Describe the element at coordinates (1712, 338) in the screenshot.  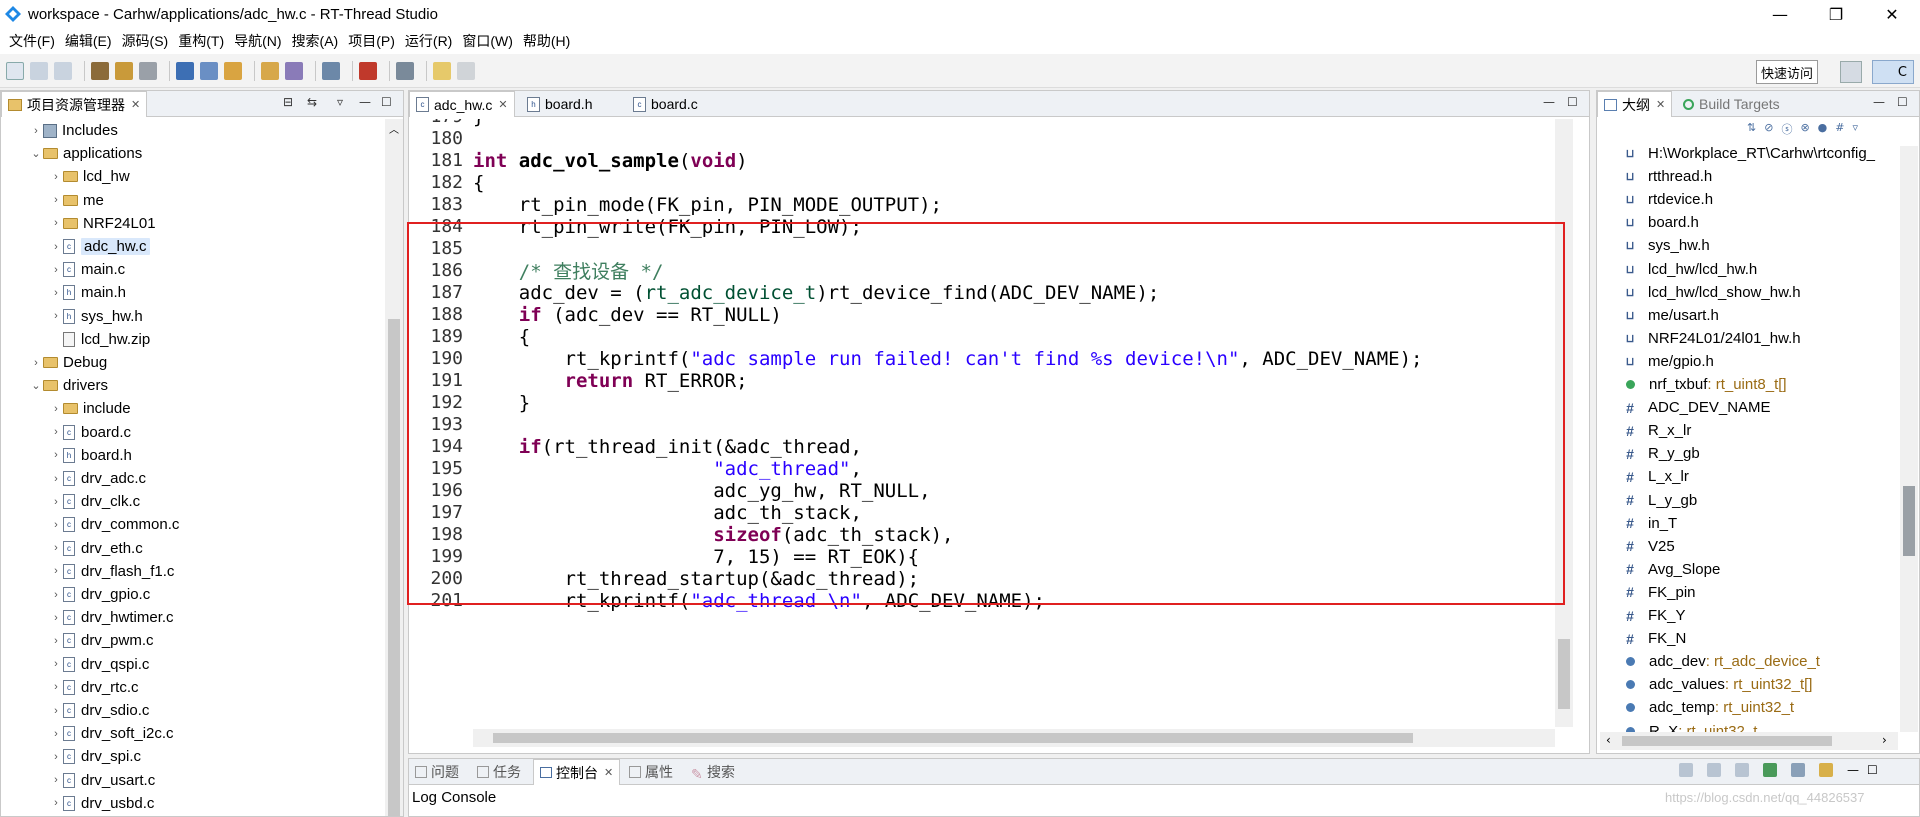
I see `outline-item: ⊔ NRF24L01/24l01_hw.h` at that location.